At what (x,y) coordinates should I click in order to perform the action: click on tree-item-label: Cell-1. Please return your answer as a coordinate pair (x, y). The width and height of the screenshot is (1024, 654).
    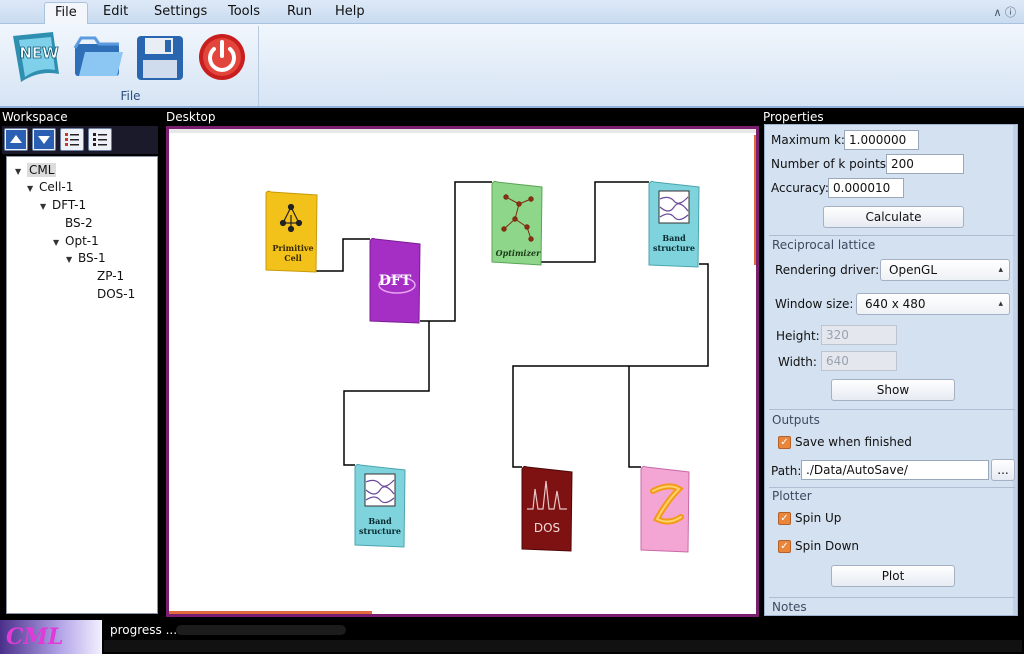
    Looking at the image, I should click on (56, 187).